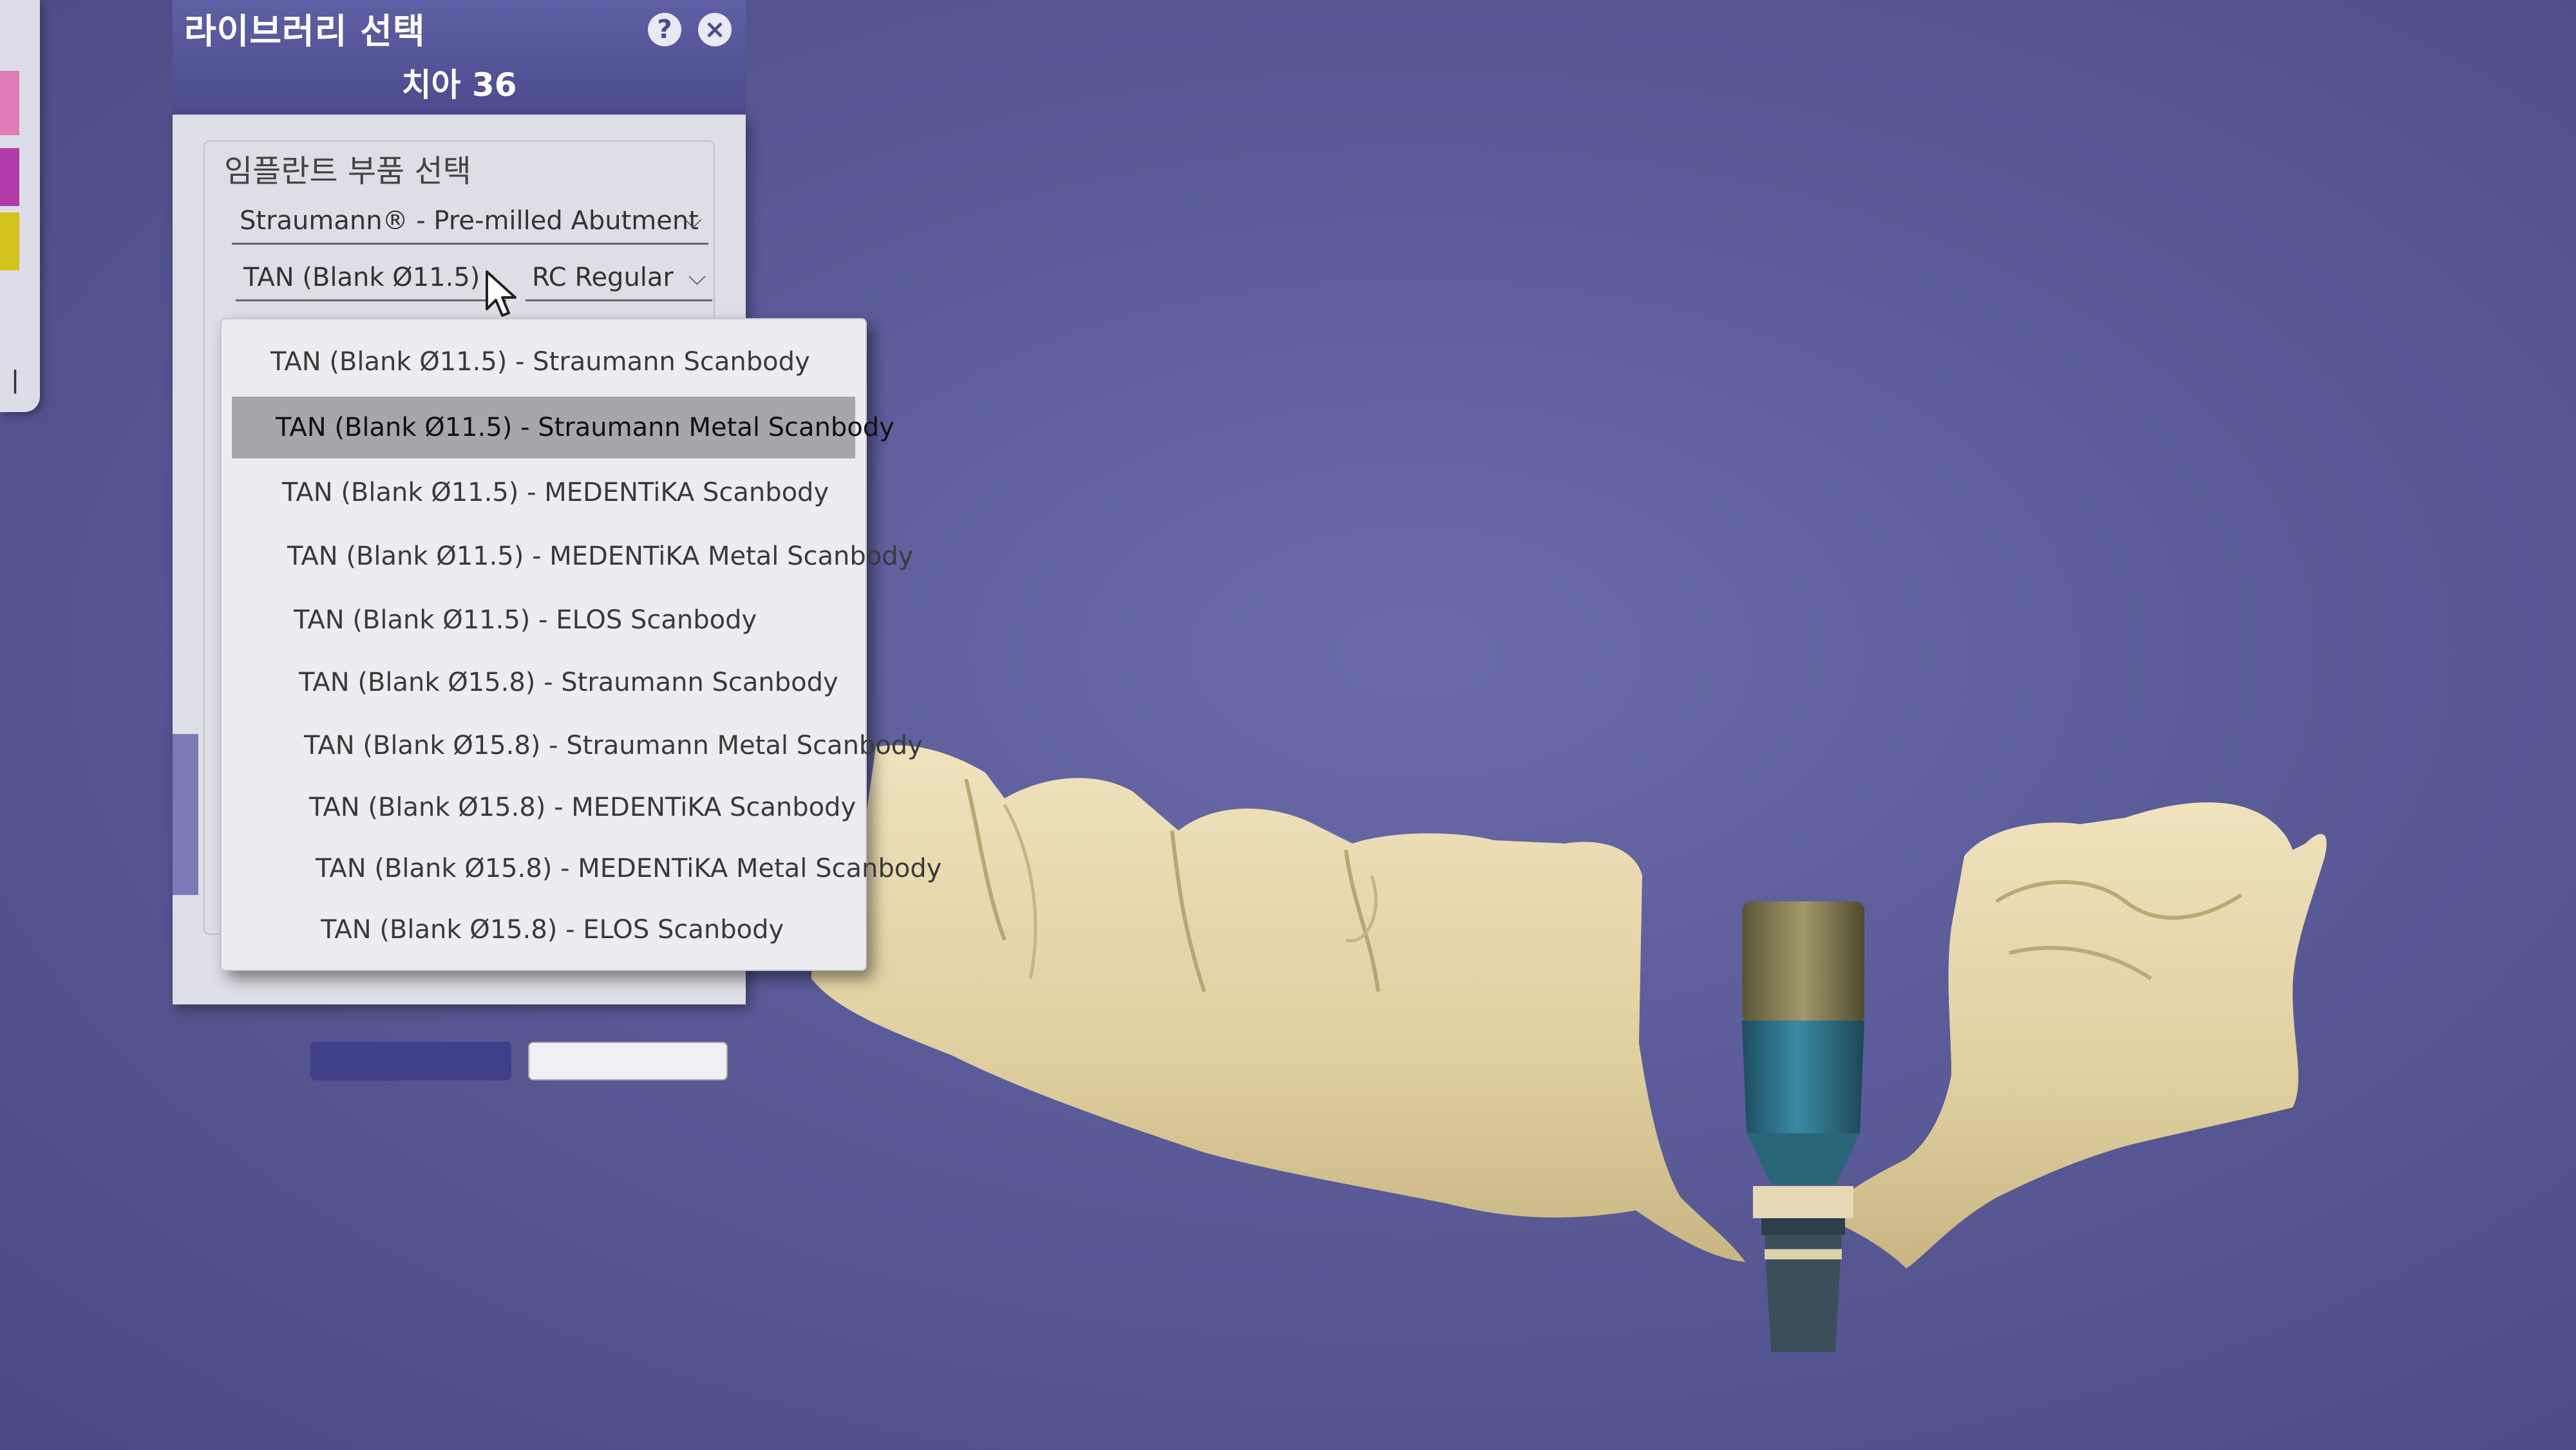  What do you see at coordinates (348, 171) in the screenshot?
I see `section-title: 임플란트 부품 선택` at bounding box center [348, 171].